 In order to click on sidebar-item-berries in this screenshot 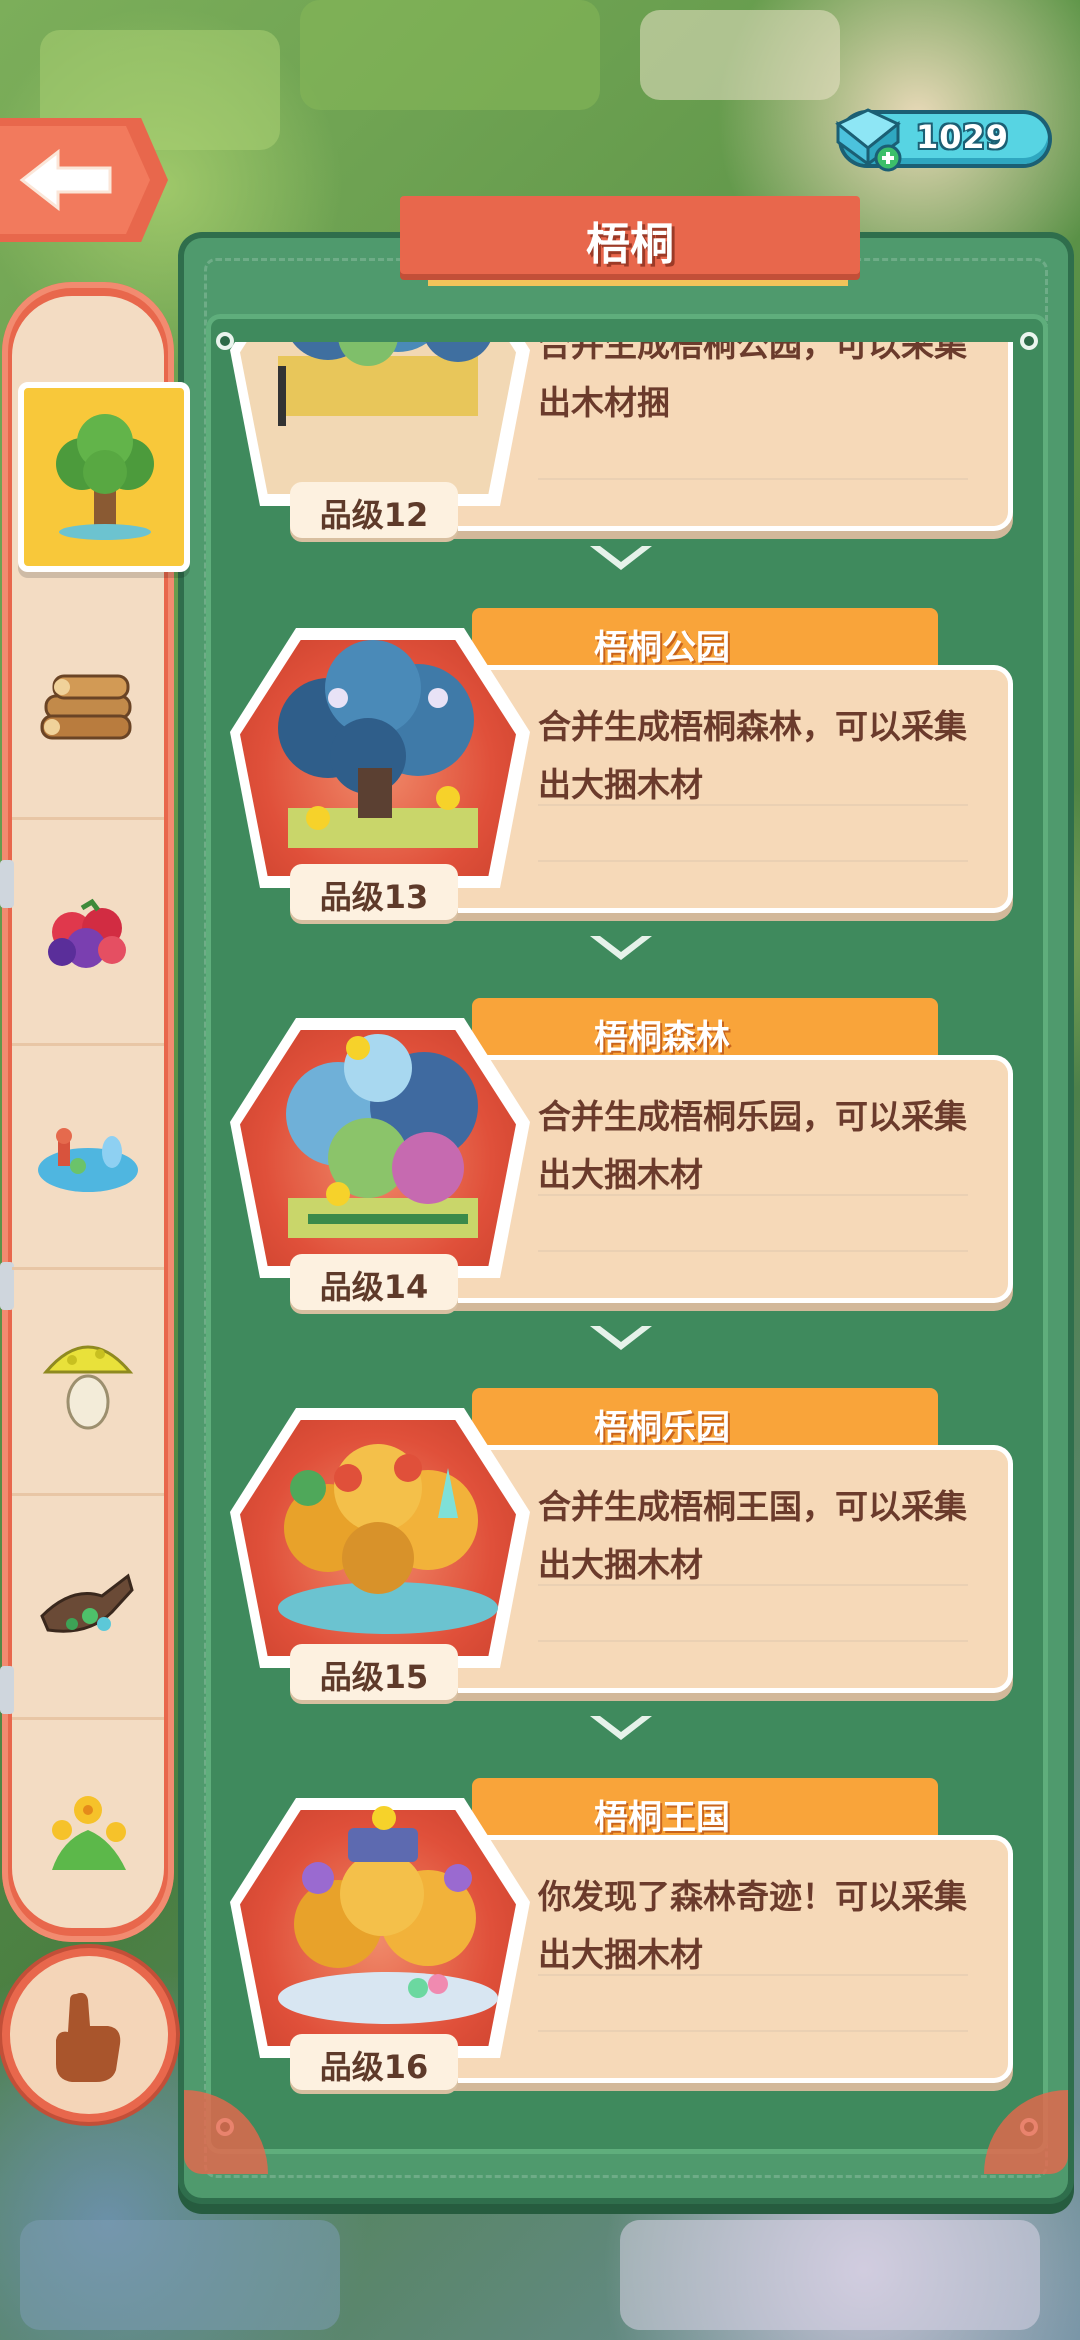, I will do `click(88, 934)`.